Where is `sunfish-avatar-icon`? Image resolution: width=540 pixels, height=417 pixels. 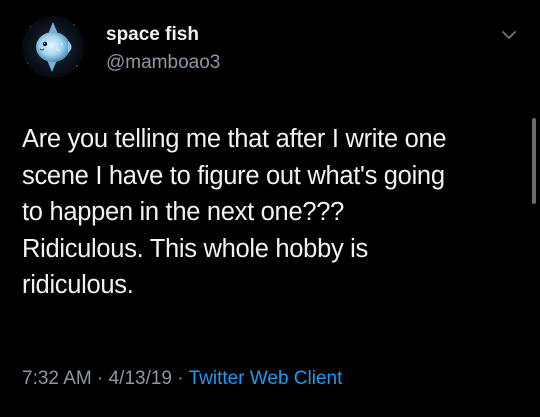
sunfish-avatar-icon is located at coordinates (53, 47).